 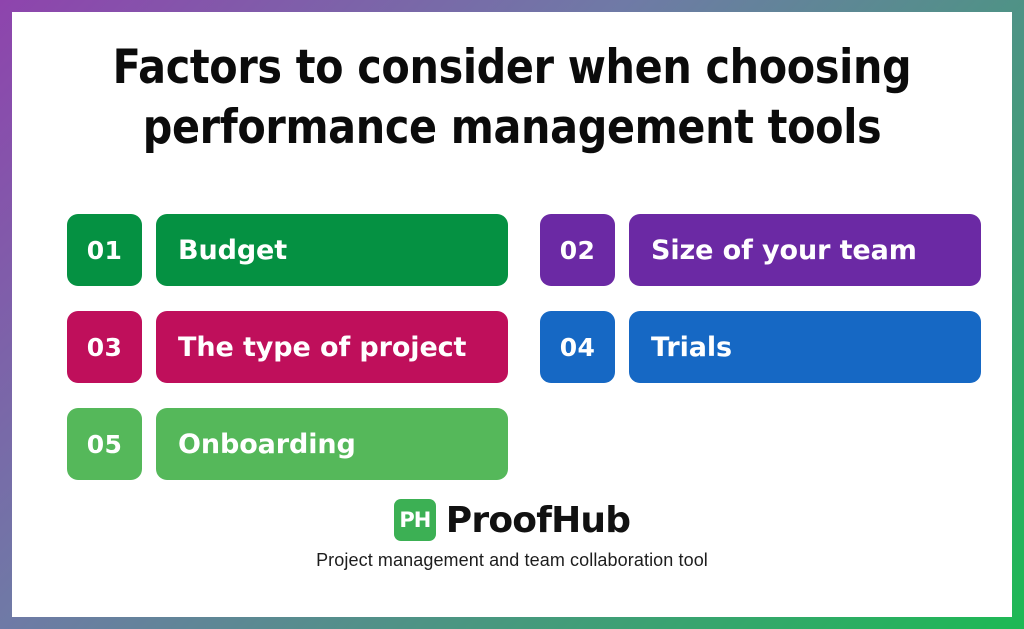 I want to click on factor-number-badge-03: 03, so click(x=104, y=347).